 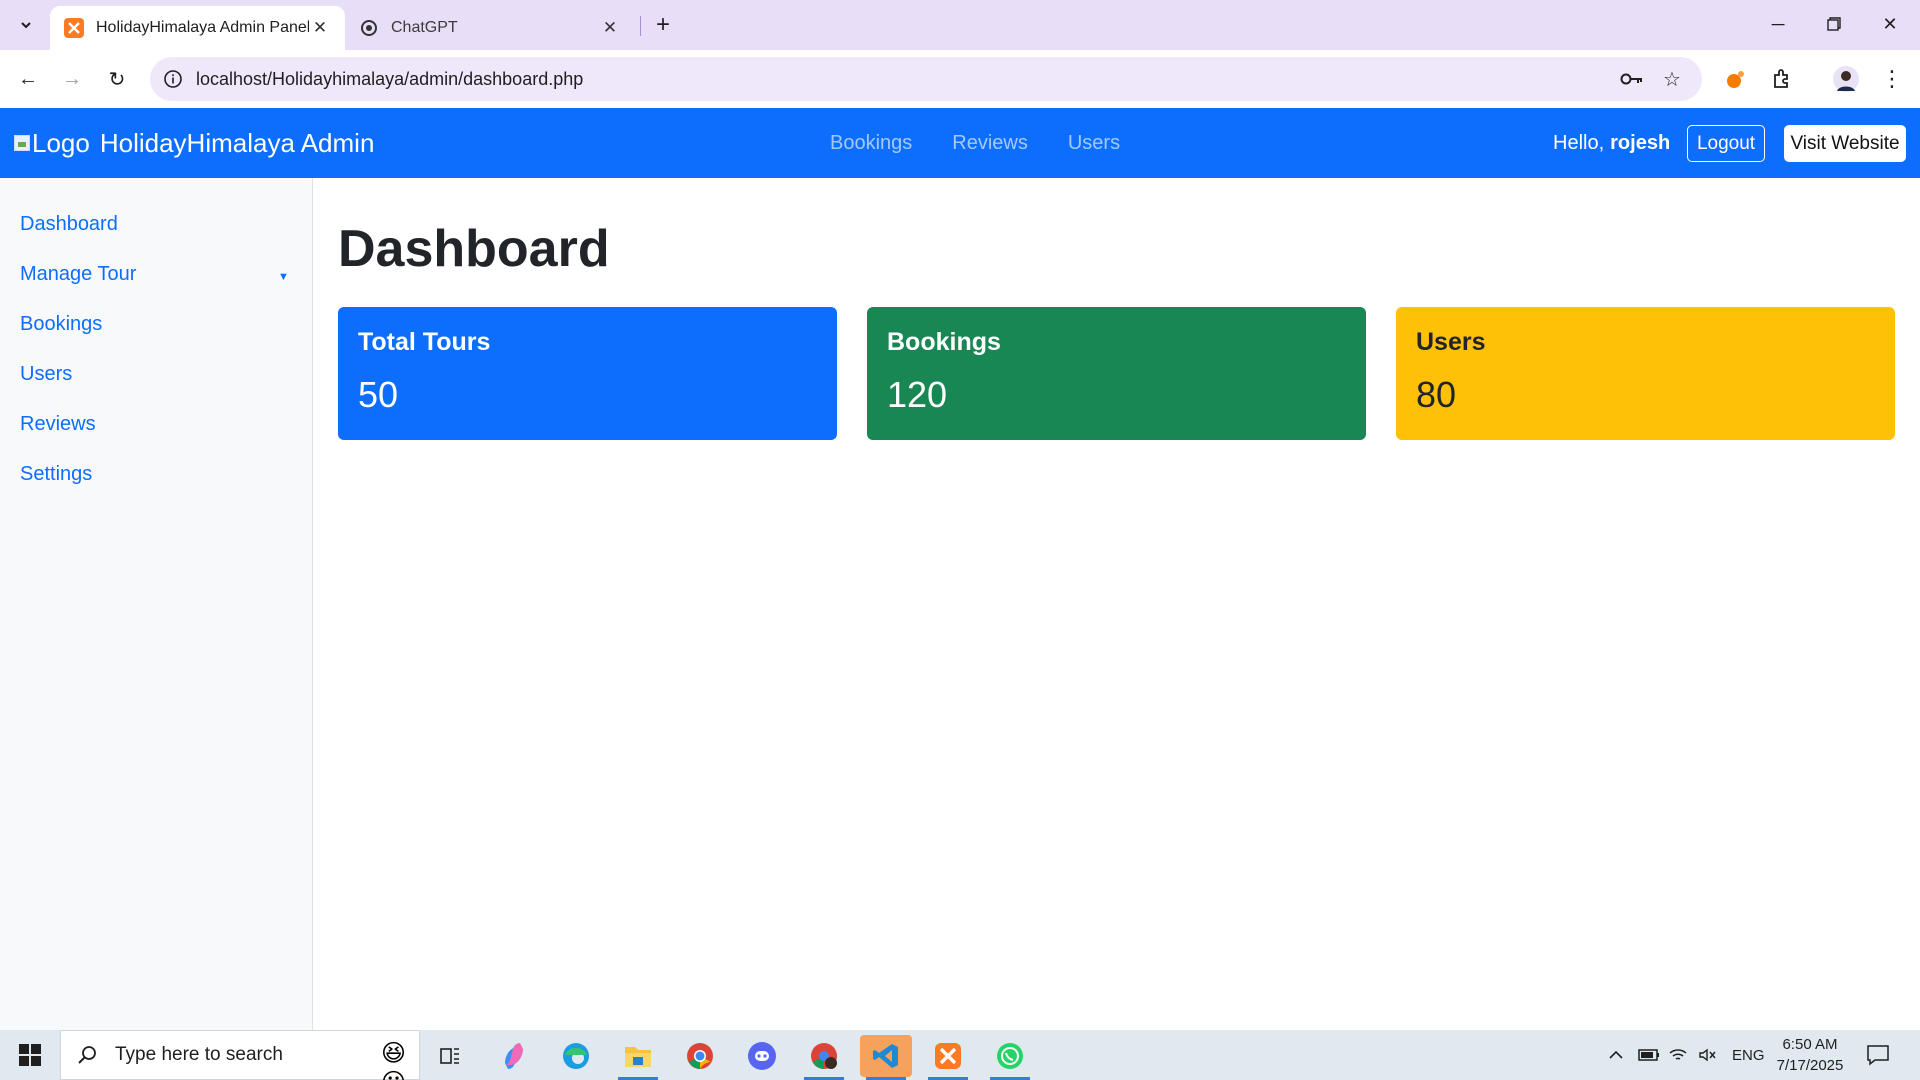 I want to click on xampp-favicon-icon, so click(x=74, y=28).